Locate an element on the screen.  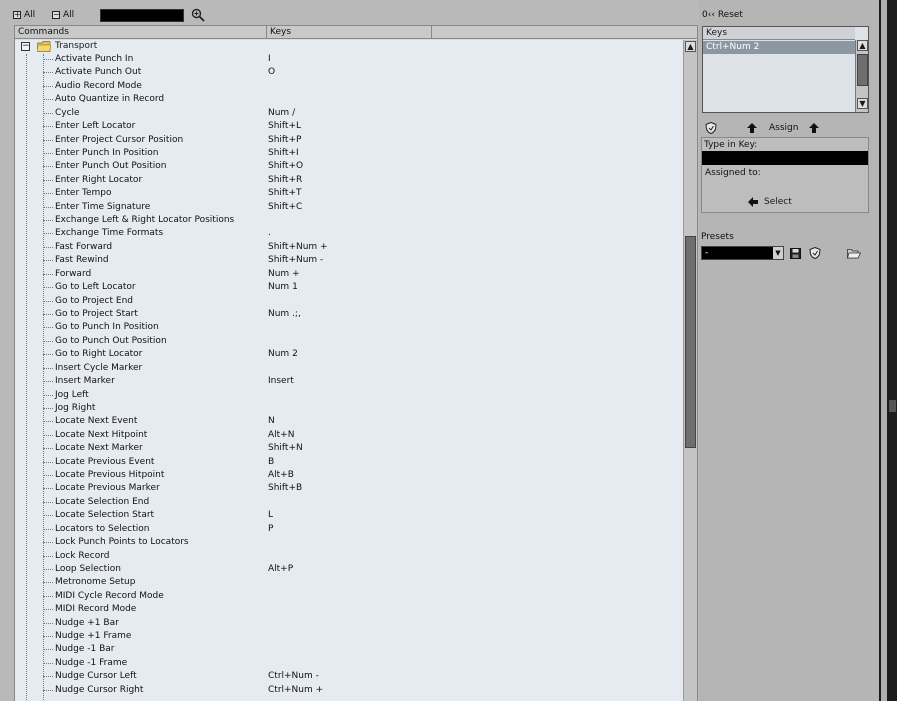
command-row: Forward Num + is located at coordinates (349, 274).